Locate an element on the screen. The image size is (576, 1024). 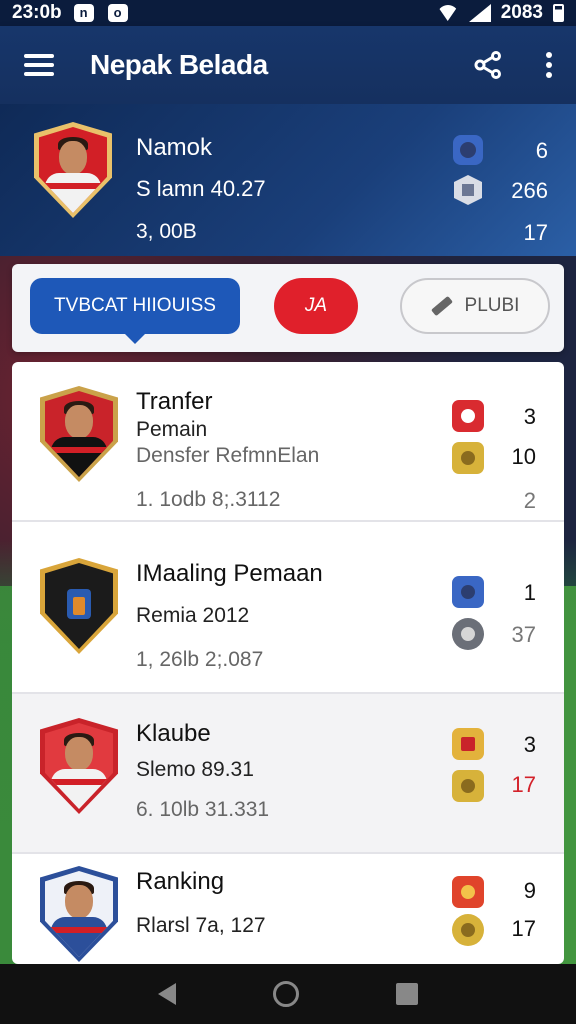
jersey-icon is located at coordinates (468, 190).